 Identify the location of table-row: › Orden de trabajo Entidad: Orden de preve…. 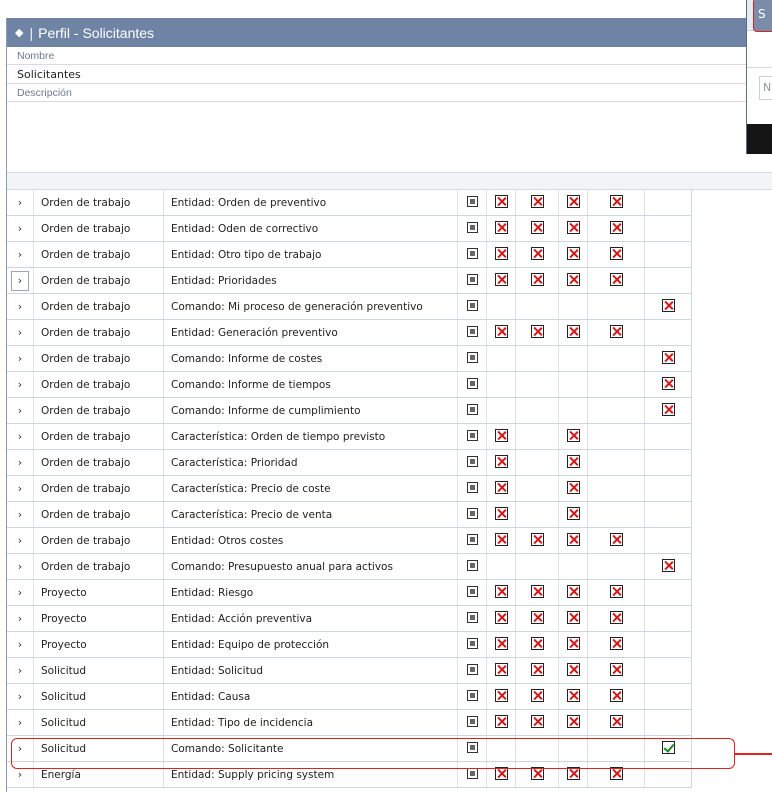
(349, 203).